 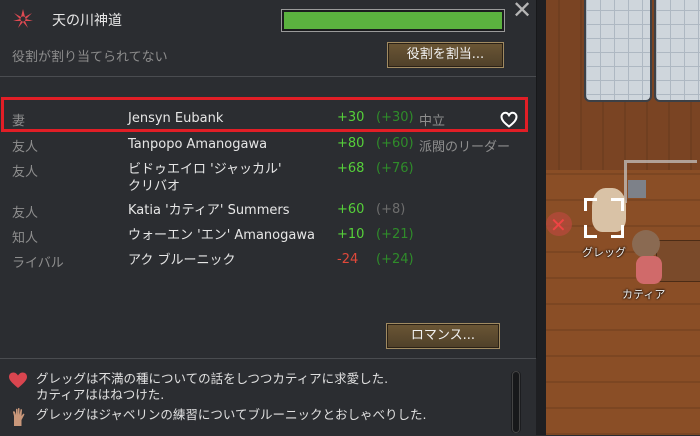 I want to click on relation-type: ライバル, so click(x=38, y=263).